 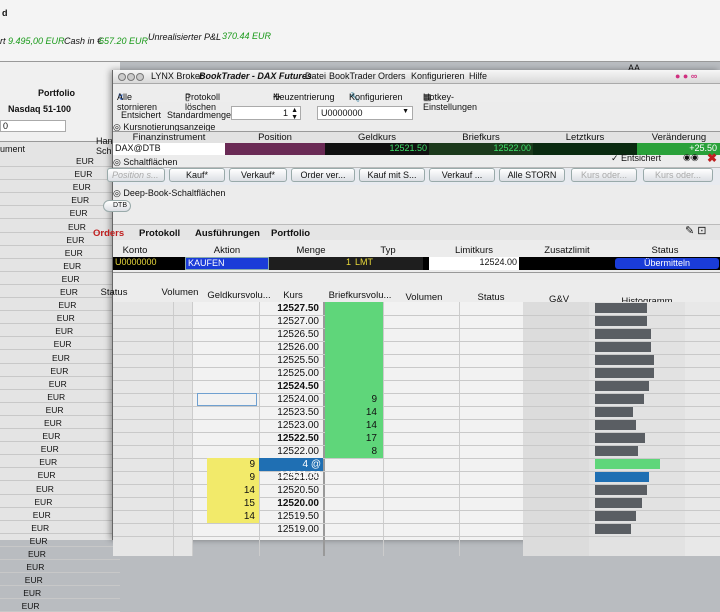 What do you see at coordinates (177, 76) in the screenshot?
I see `app-name: LYNX Broker` at bounding box center [177, 76].